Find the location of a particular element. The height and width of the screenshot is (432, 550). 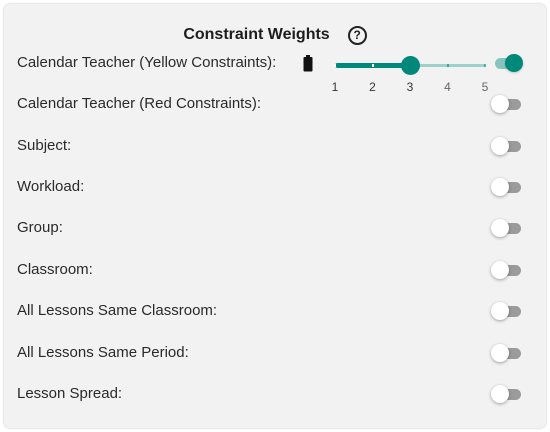

constraint-row-lesson-spread: Lesson Spread: is located at coordinates (275, 394).